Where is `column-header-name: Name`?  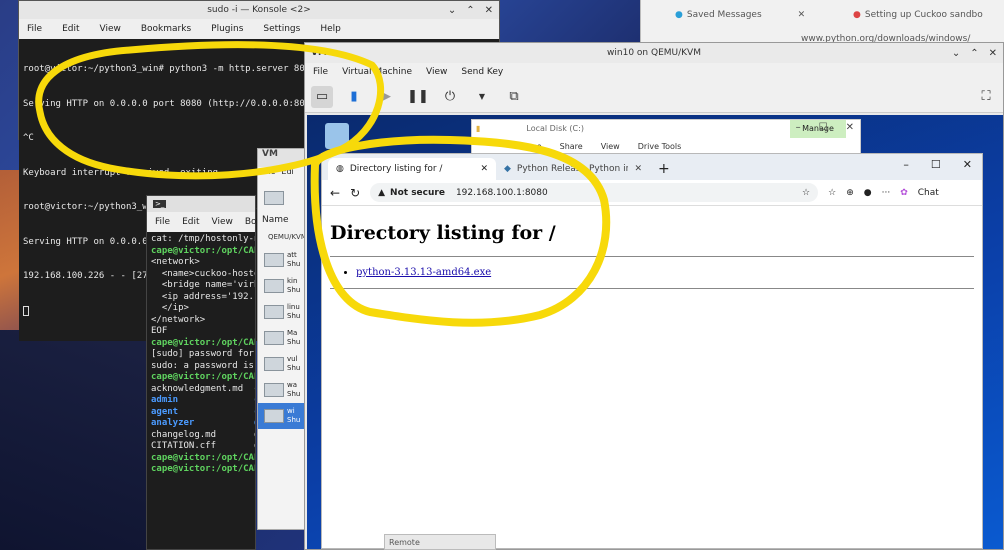
column-header-name: Name is located at coordinates (281, 224).